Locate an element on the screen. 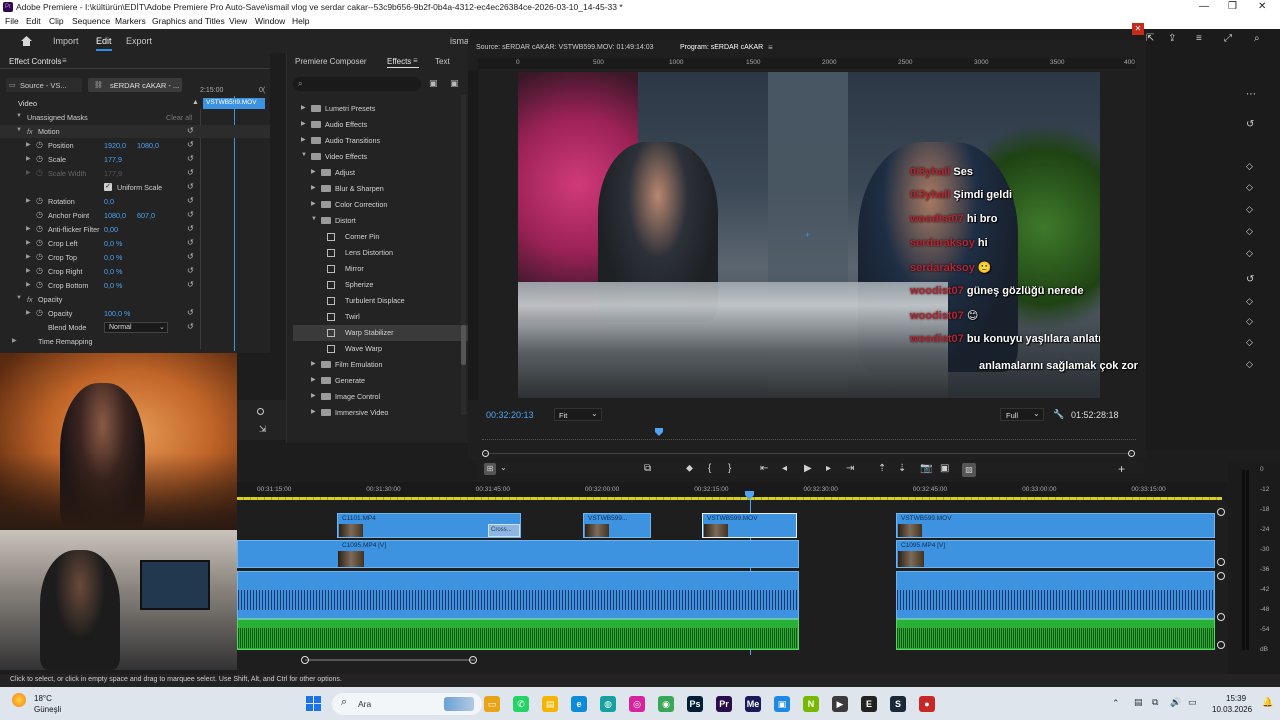  monitor-playhead-icon is located at coordinates (659, 433).